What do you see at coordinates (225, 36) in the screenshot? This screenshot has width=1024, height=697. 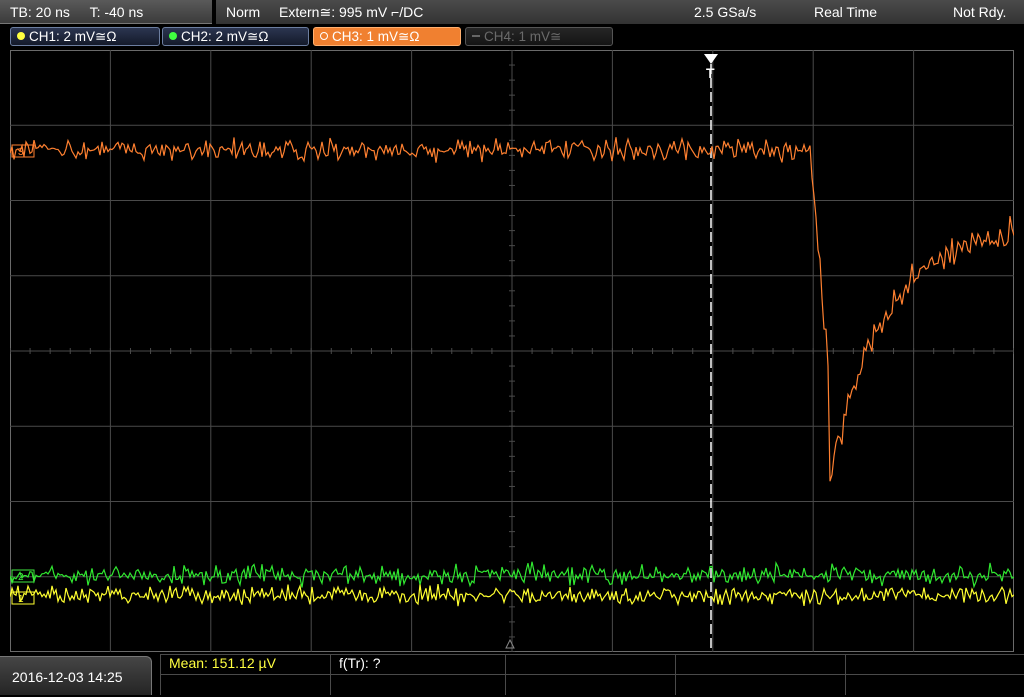 I see `channel-2-label: CH2: 2 mV≅Ω` at bounding box center [225, 36].